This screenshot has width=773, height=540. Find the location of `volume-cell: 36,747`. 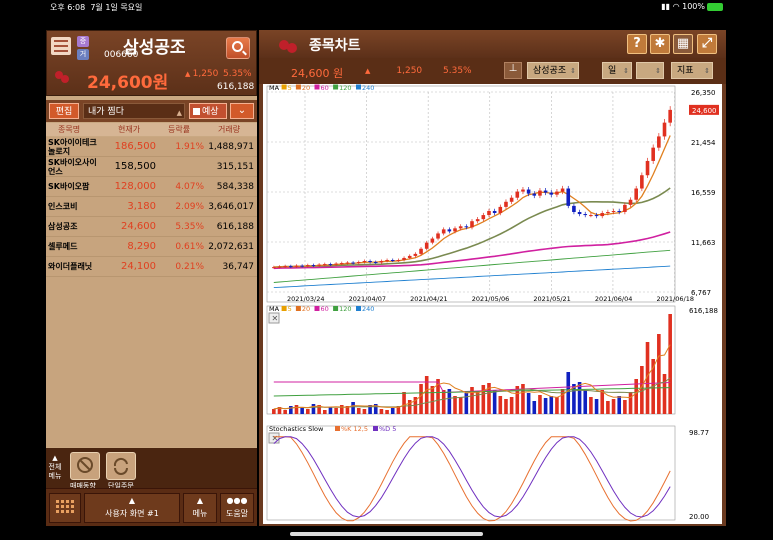

volume-cell: 36,747 is located at coordinates (238, 267).